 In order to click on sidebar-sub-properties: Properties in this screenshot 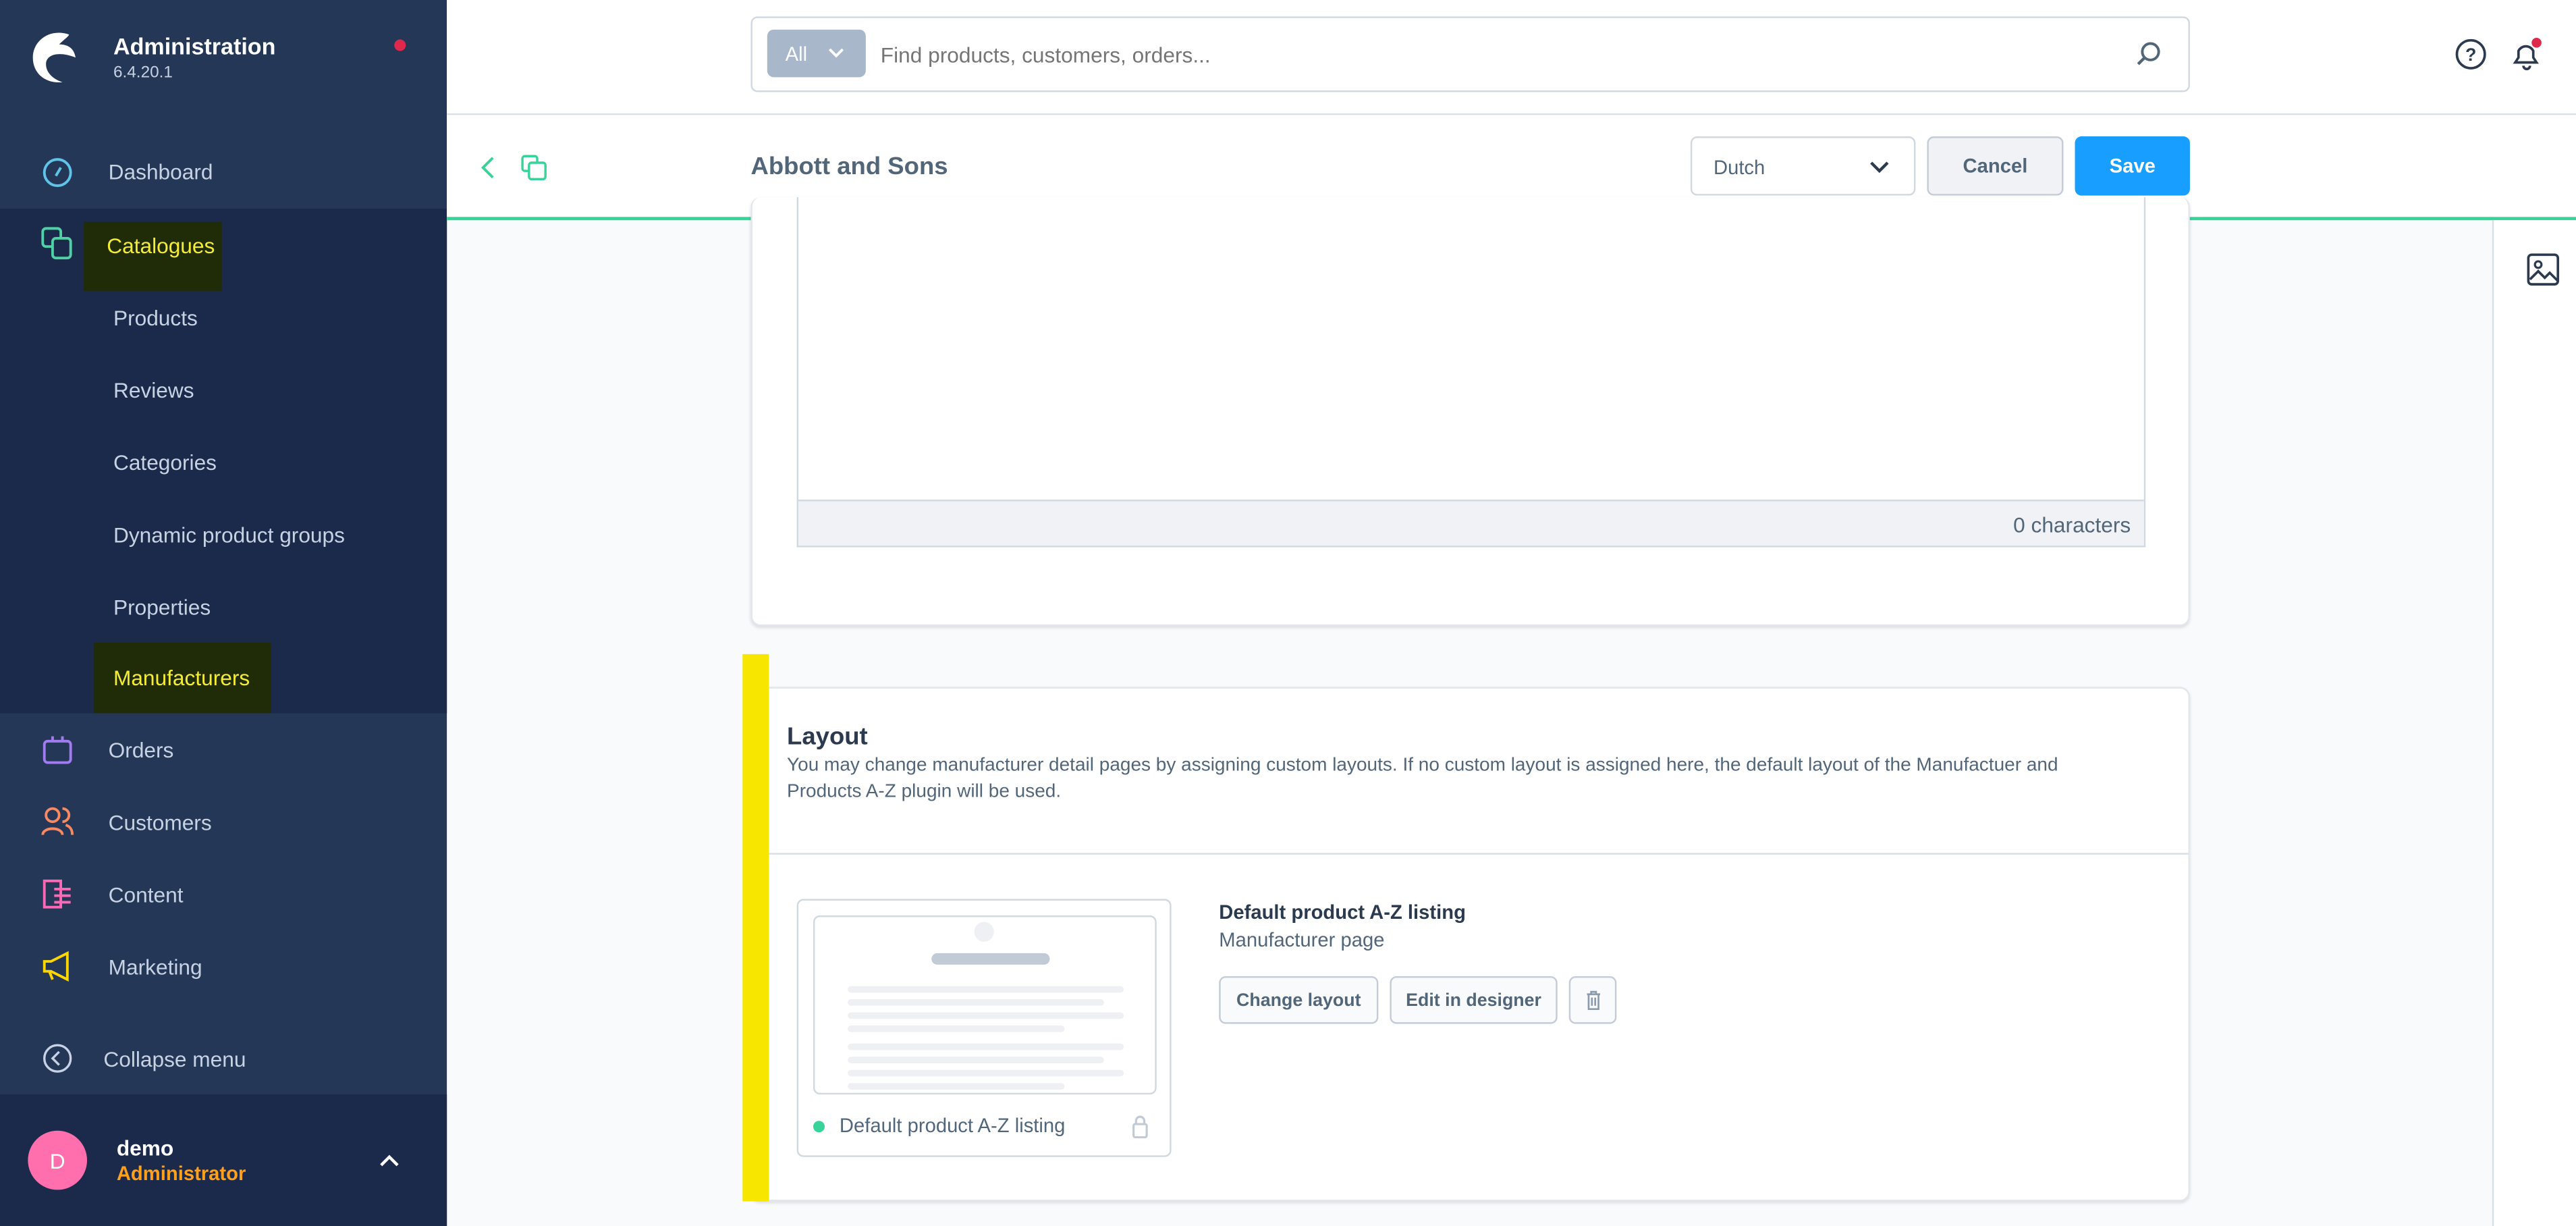, I will do `click(162, 607)`.